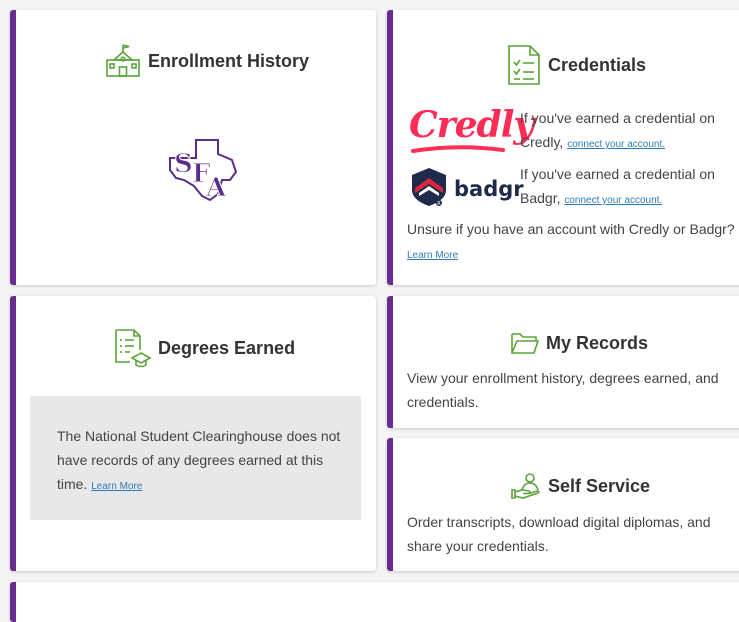 The image size is (739, 622). What do you see at coordinates (525, 343) in the screenshot?
I see `folder-icon` at bounding box center [525, 343].